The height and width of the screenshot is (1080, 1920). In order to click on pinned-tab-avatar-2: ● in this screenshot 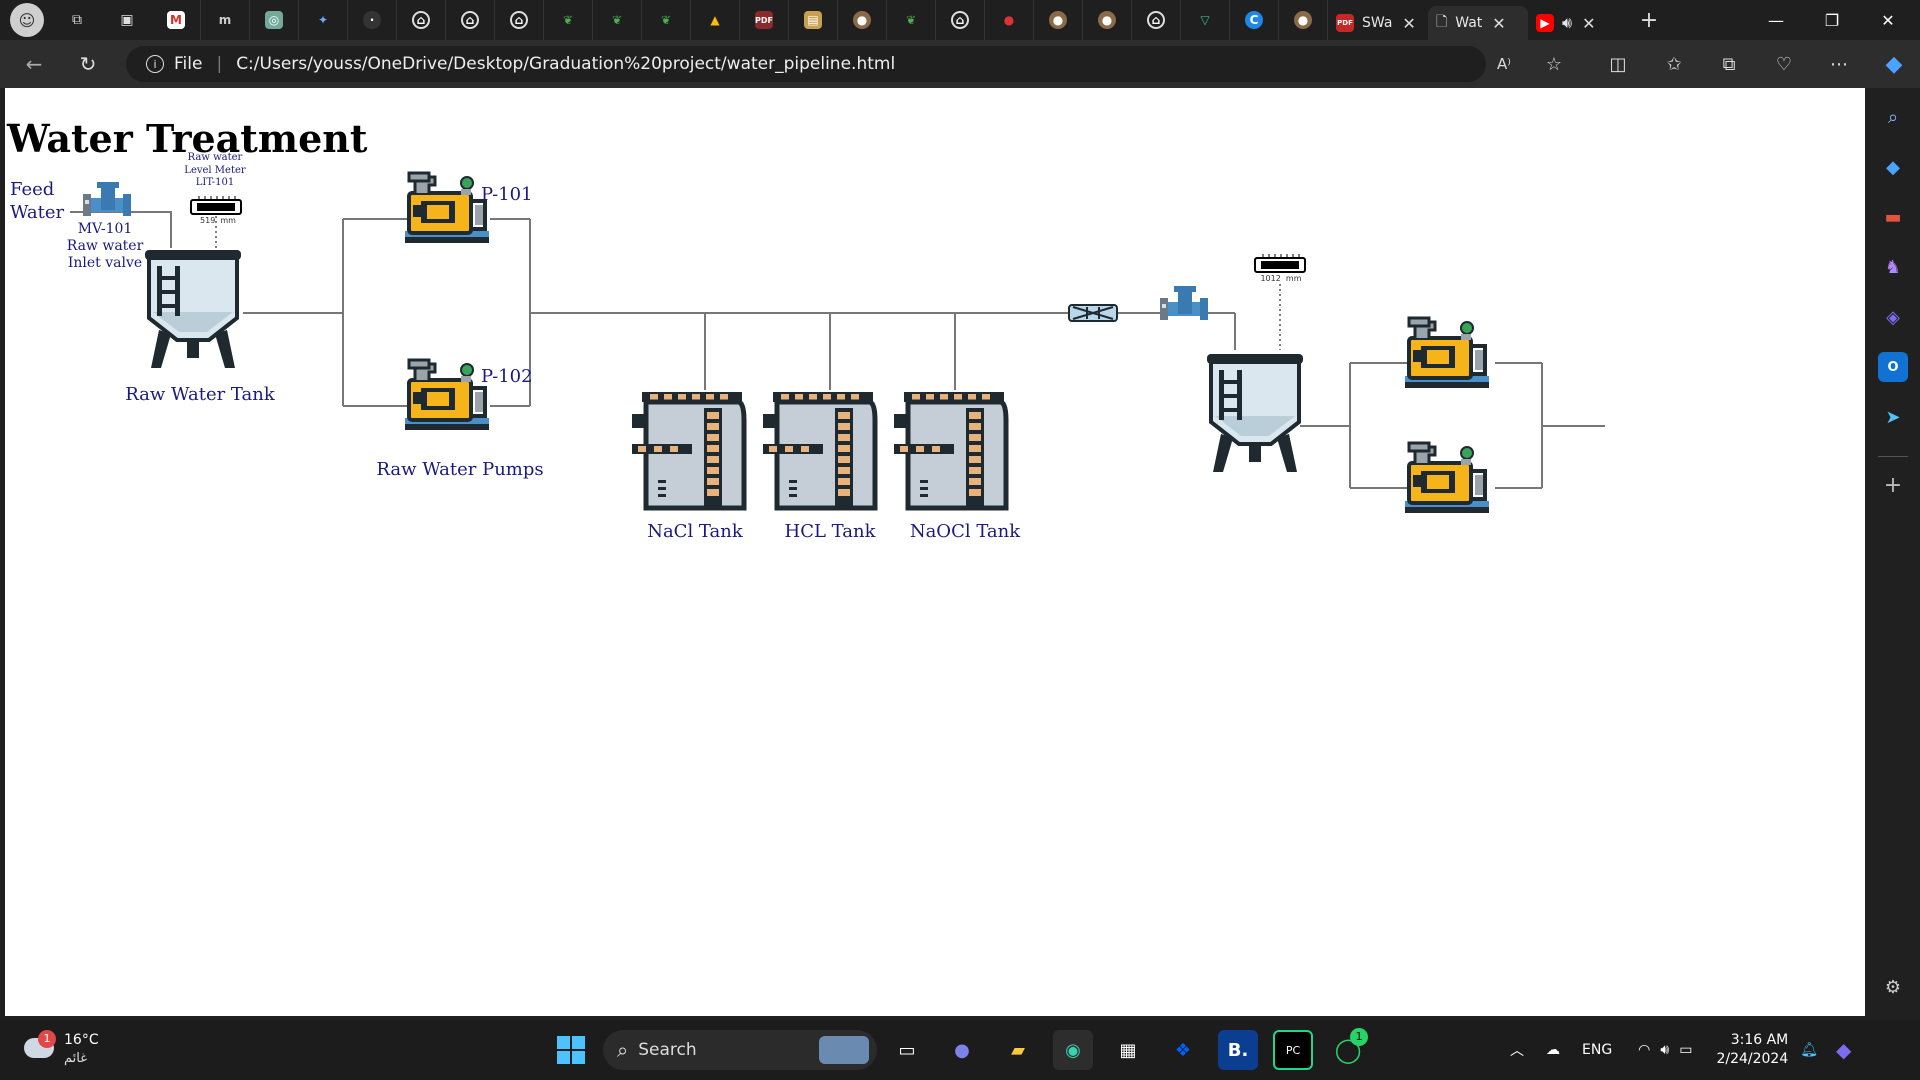, I will do `click(1058, 20)`.